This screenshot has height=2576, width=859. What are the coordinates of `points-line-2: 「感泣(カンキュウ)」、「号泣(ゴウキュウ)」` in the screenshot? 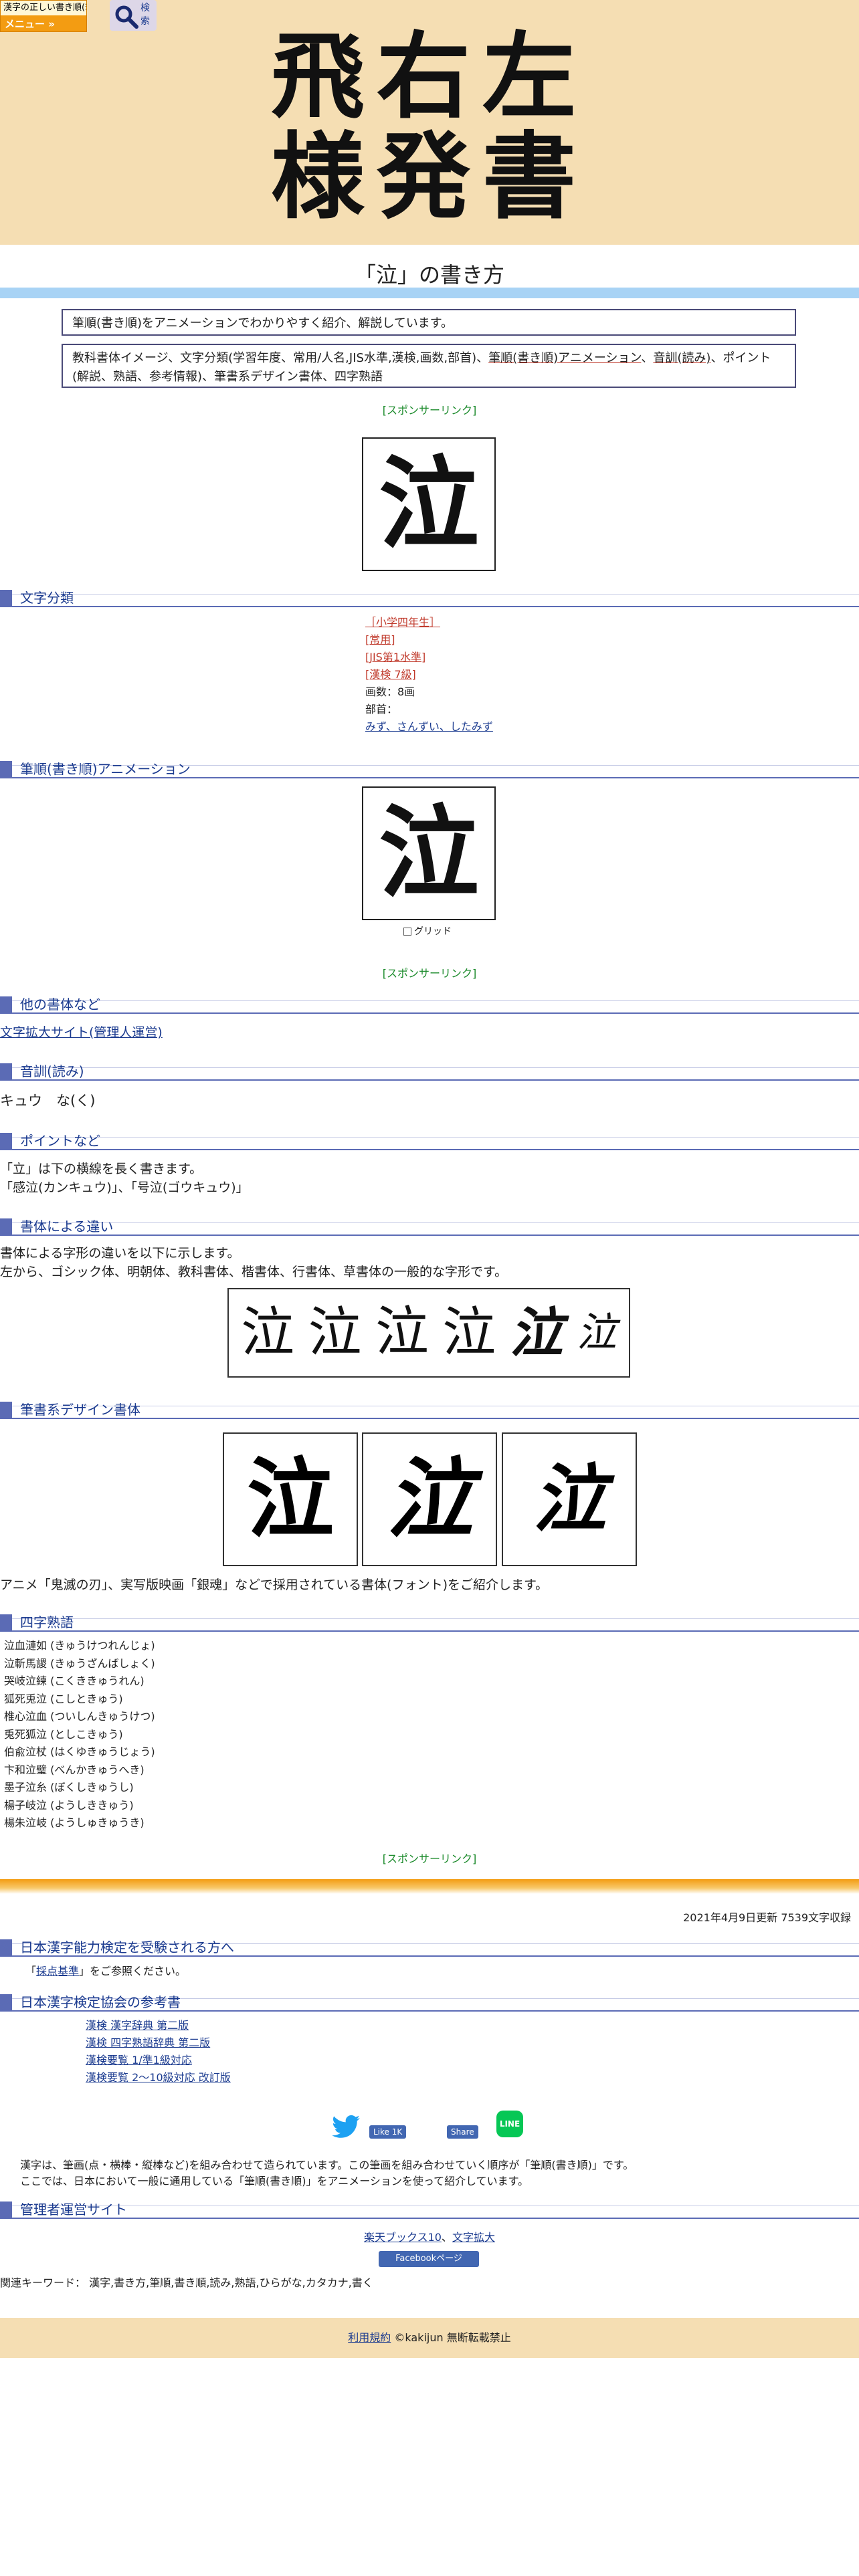 It's located at (124, 1187).